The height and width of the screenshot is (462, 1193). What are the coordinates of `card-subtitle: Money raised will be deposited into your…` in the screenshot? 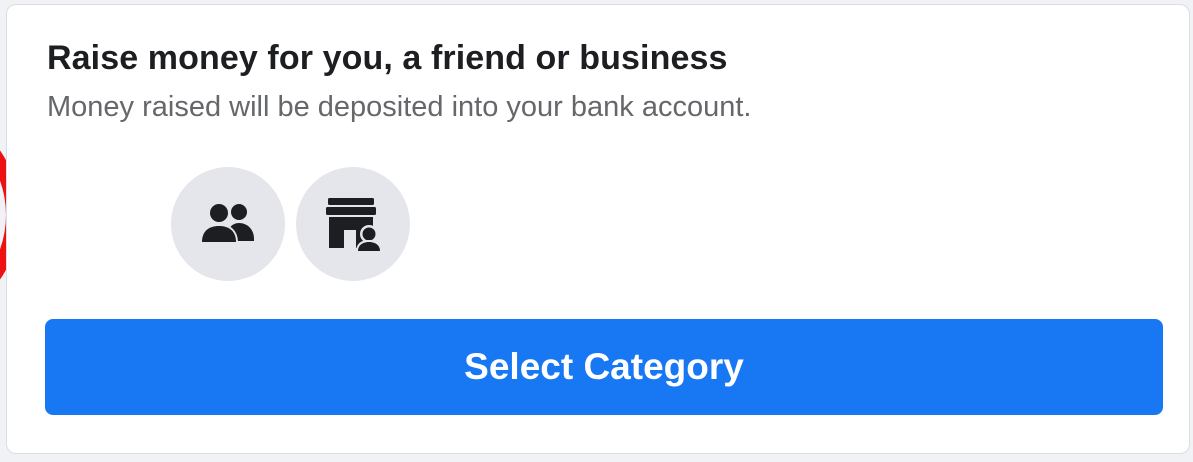 It's located at (399, 107).